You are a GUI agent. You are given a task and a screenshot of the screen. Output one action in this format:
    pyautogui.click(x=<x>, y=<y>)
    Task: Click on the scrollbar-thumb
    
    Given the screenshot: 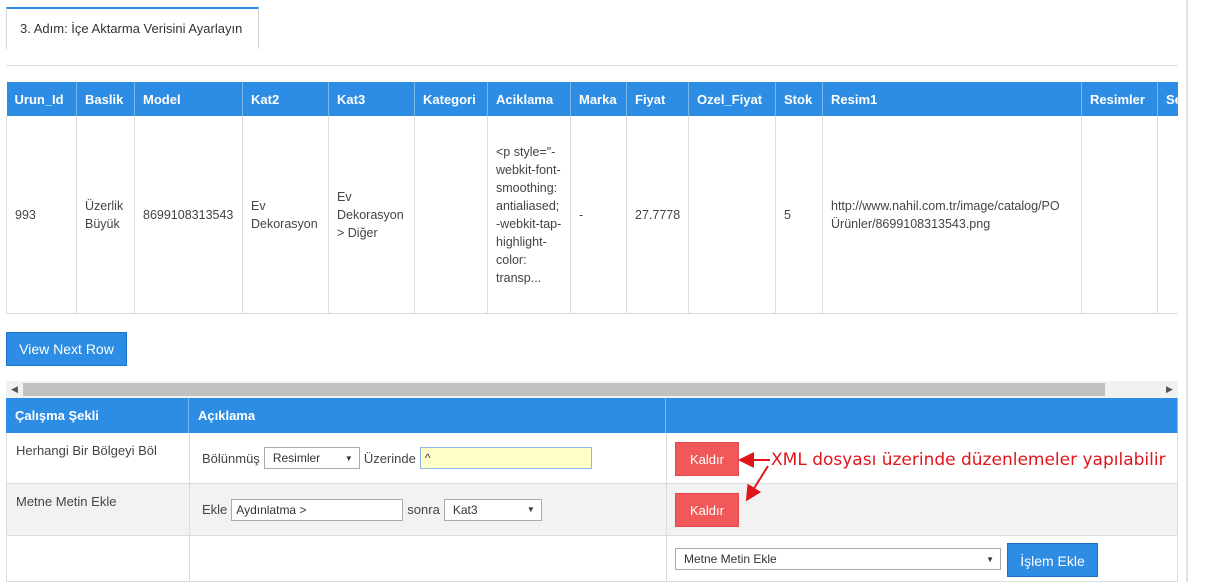 What is the action you would take?
    pyautogui.click(x=564, y=389)
    